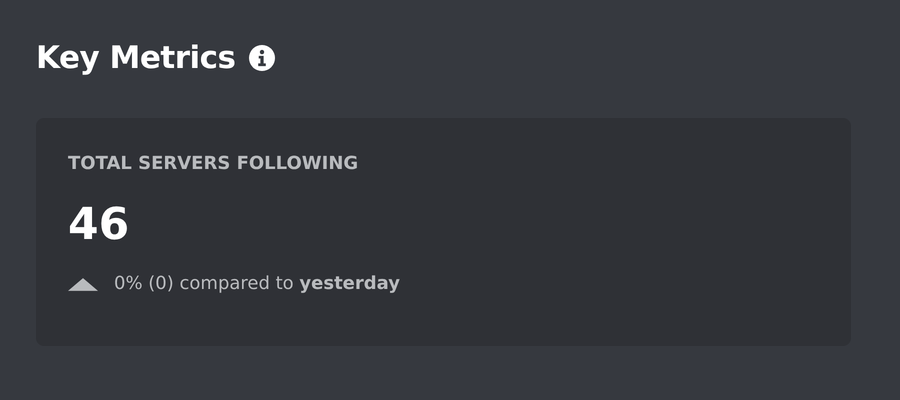 The width and height of the screenshot is (900, 400). I want to click on info-icon, so click(262, 58).